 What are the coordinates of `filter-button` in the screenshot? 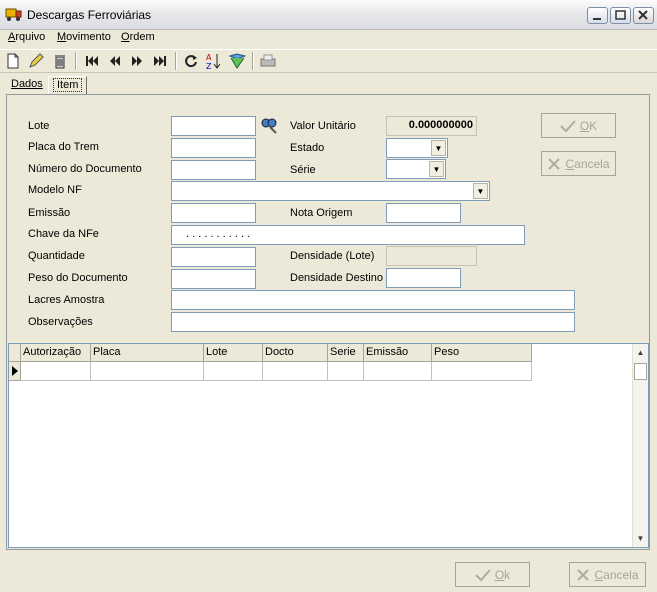 It's located at (237, 61).